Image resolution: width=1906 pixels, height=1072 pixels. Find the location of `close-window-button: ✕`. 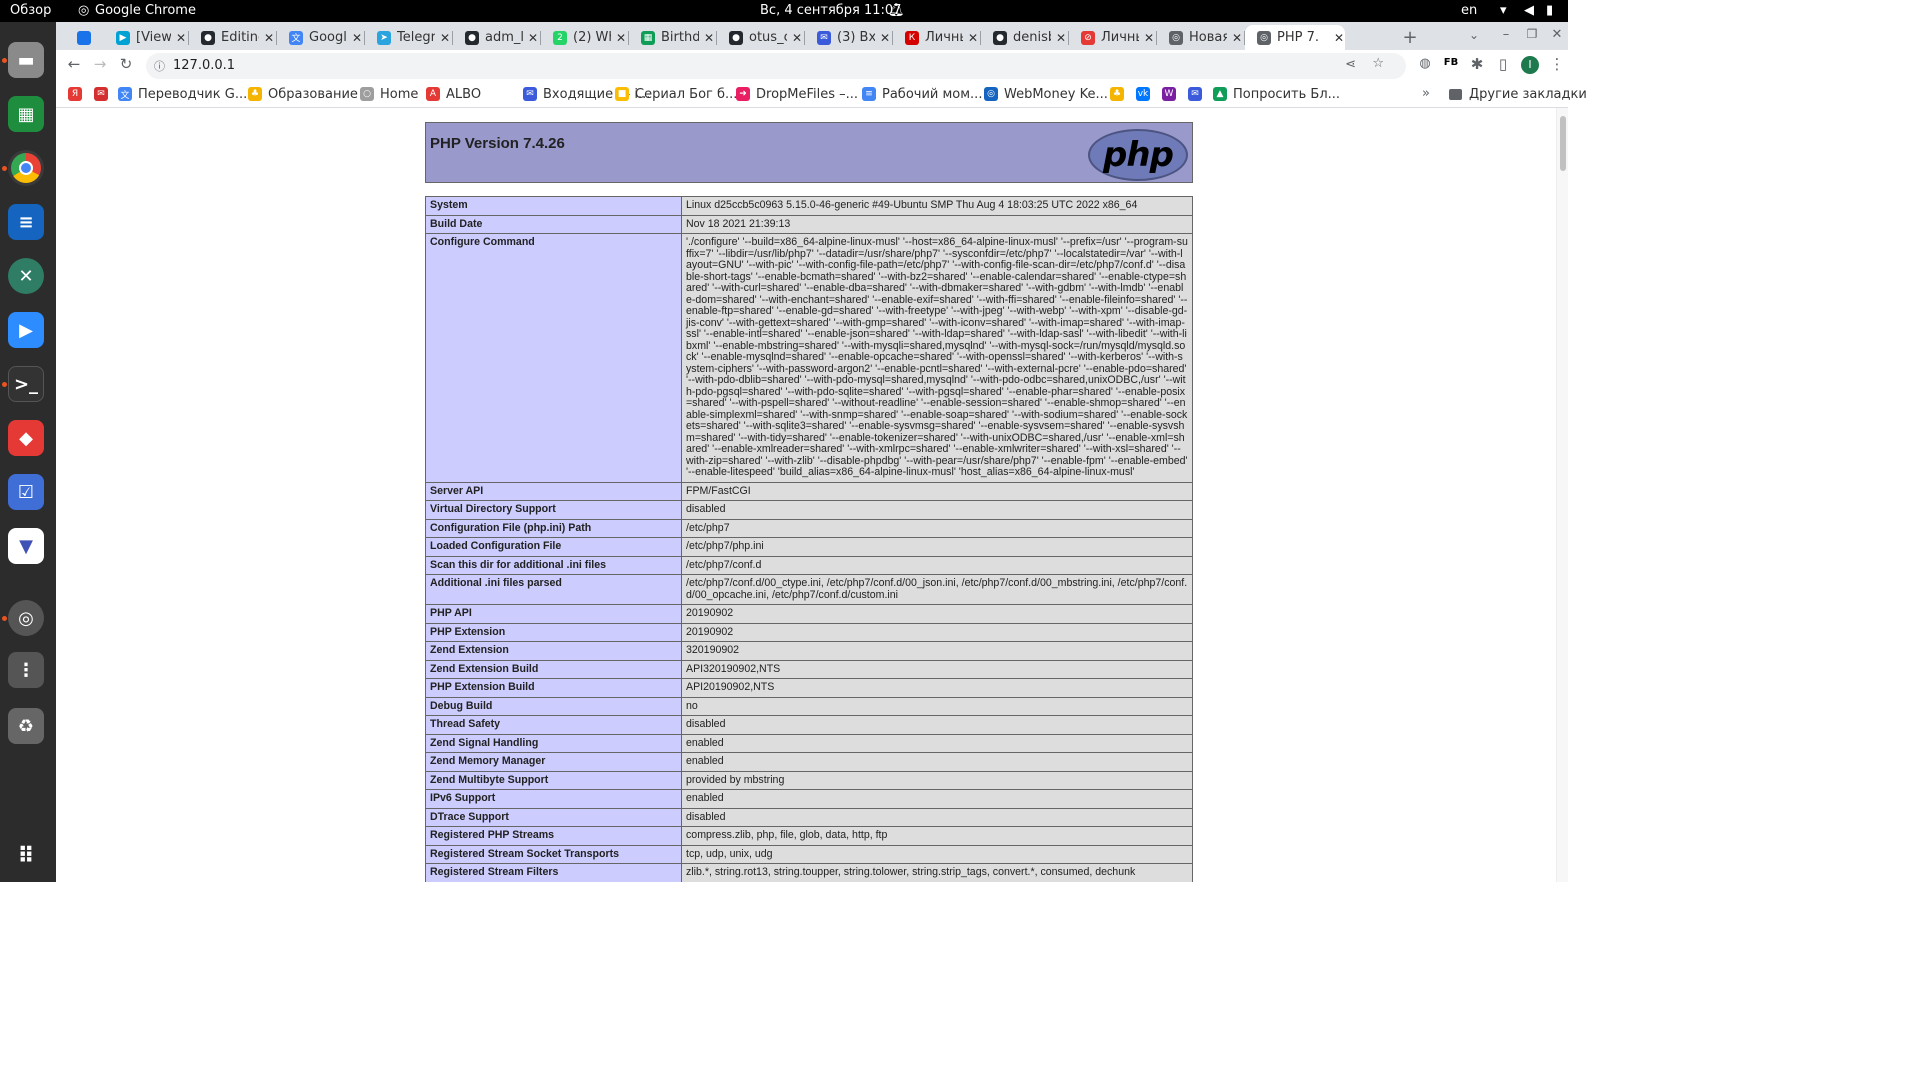

close-window-button: ✕ is located at coordinates (1557, 34).